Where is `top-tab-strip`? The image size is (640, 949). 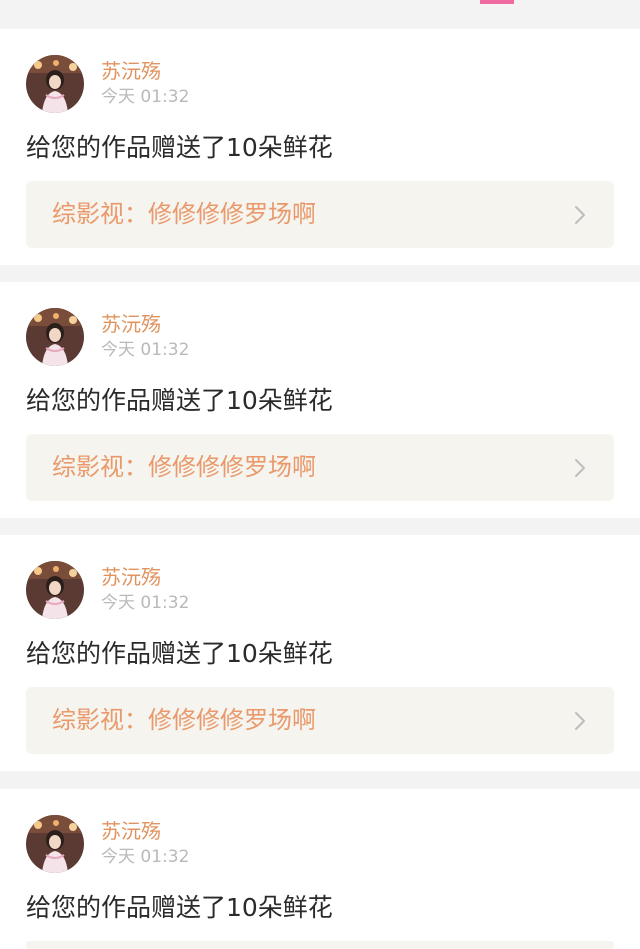 top-tab-strip is located at coordinates (320, 6).